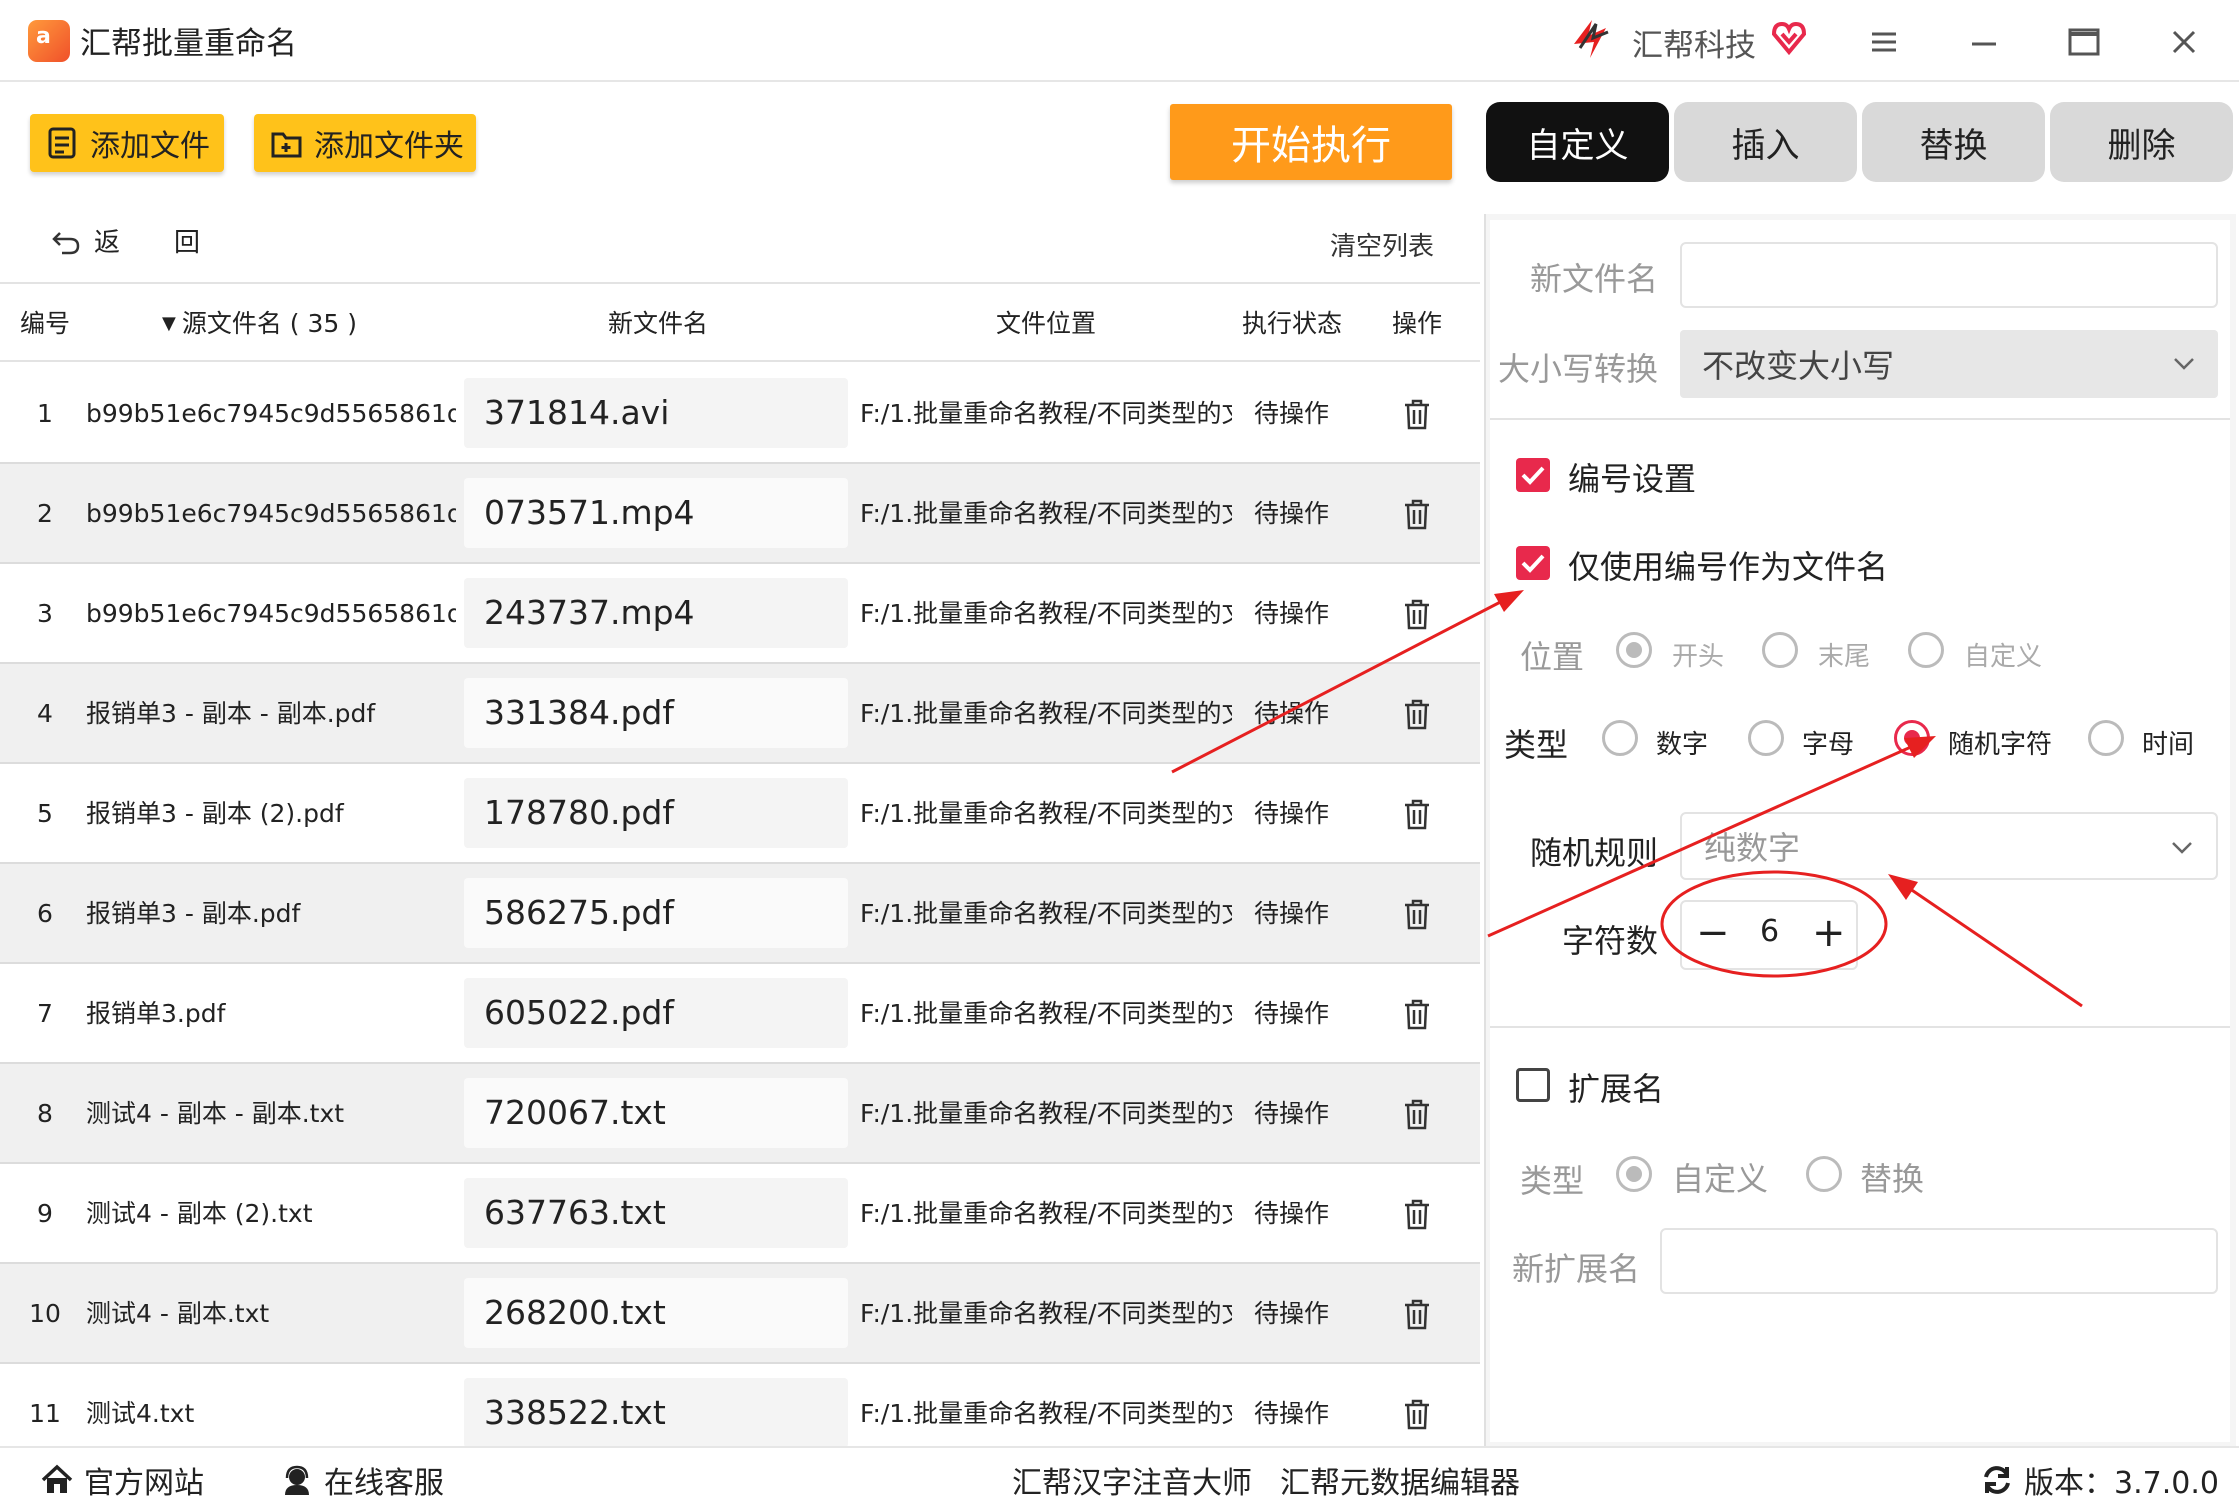  Describe the element at coordinates (1828, 745) in the screenshot. I see `type-letter-label: 字母` at that location.